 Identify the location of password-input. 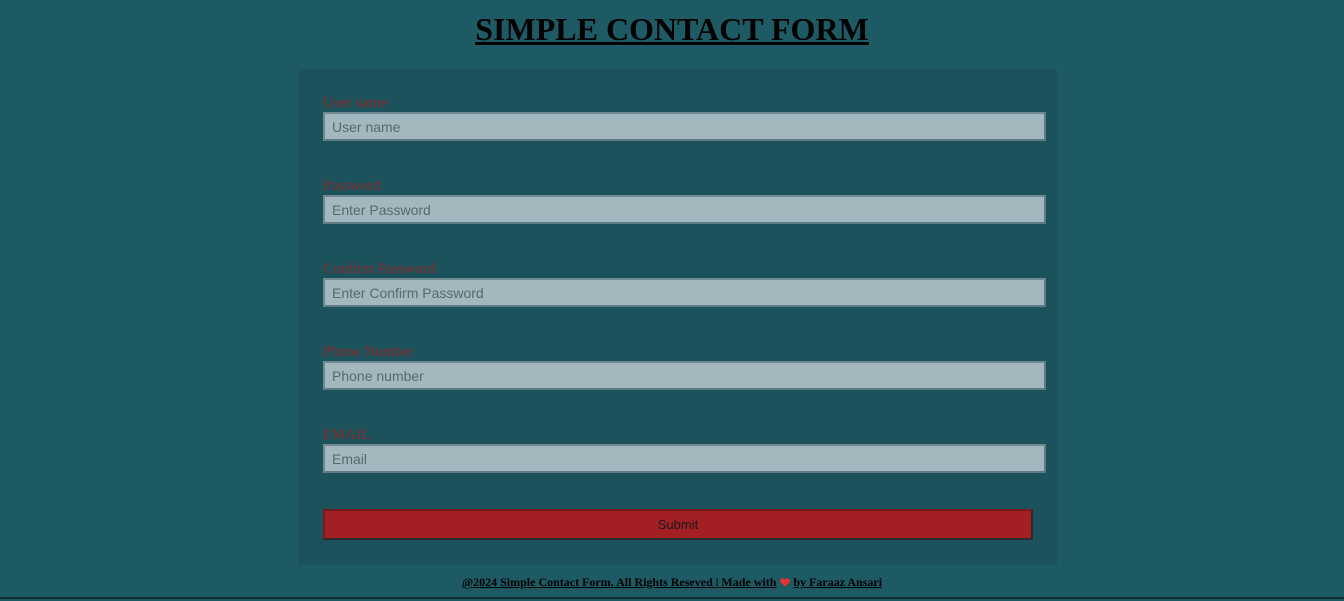
(684, 209).